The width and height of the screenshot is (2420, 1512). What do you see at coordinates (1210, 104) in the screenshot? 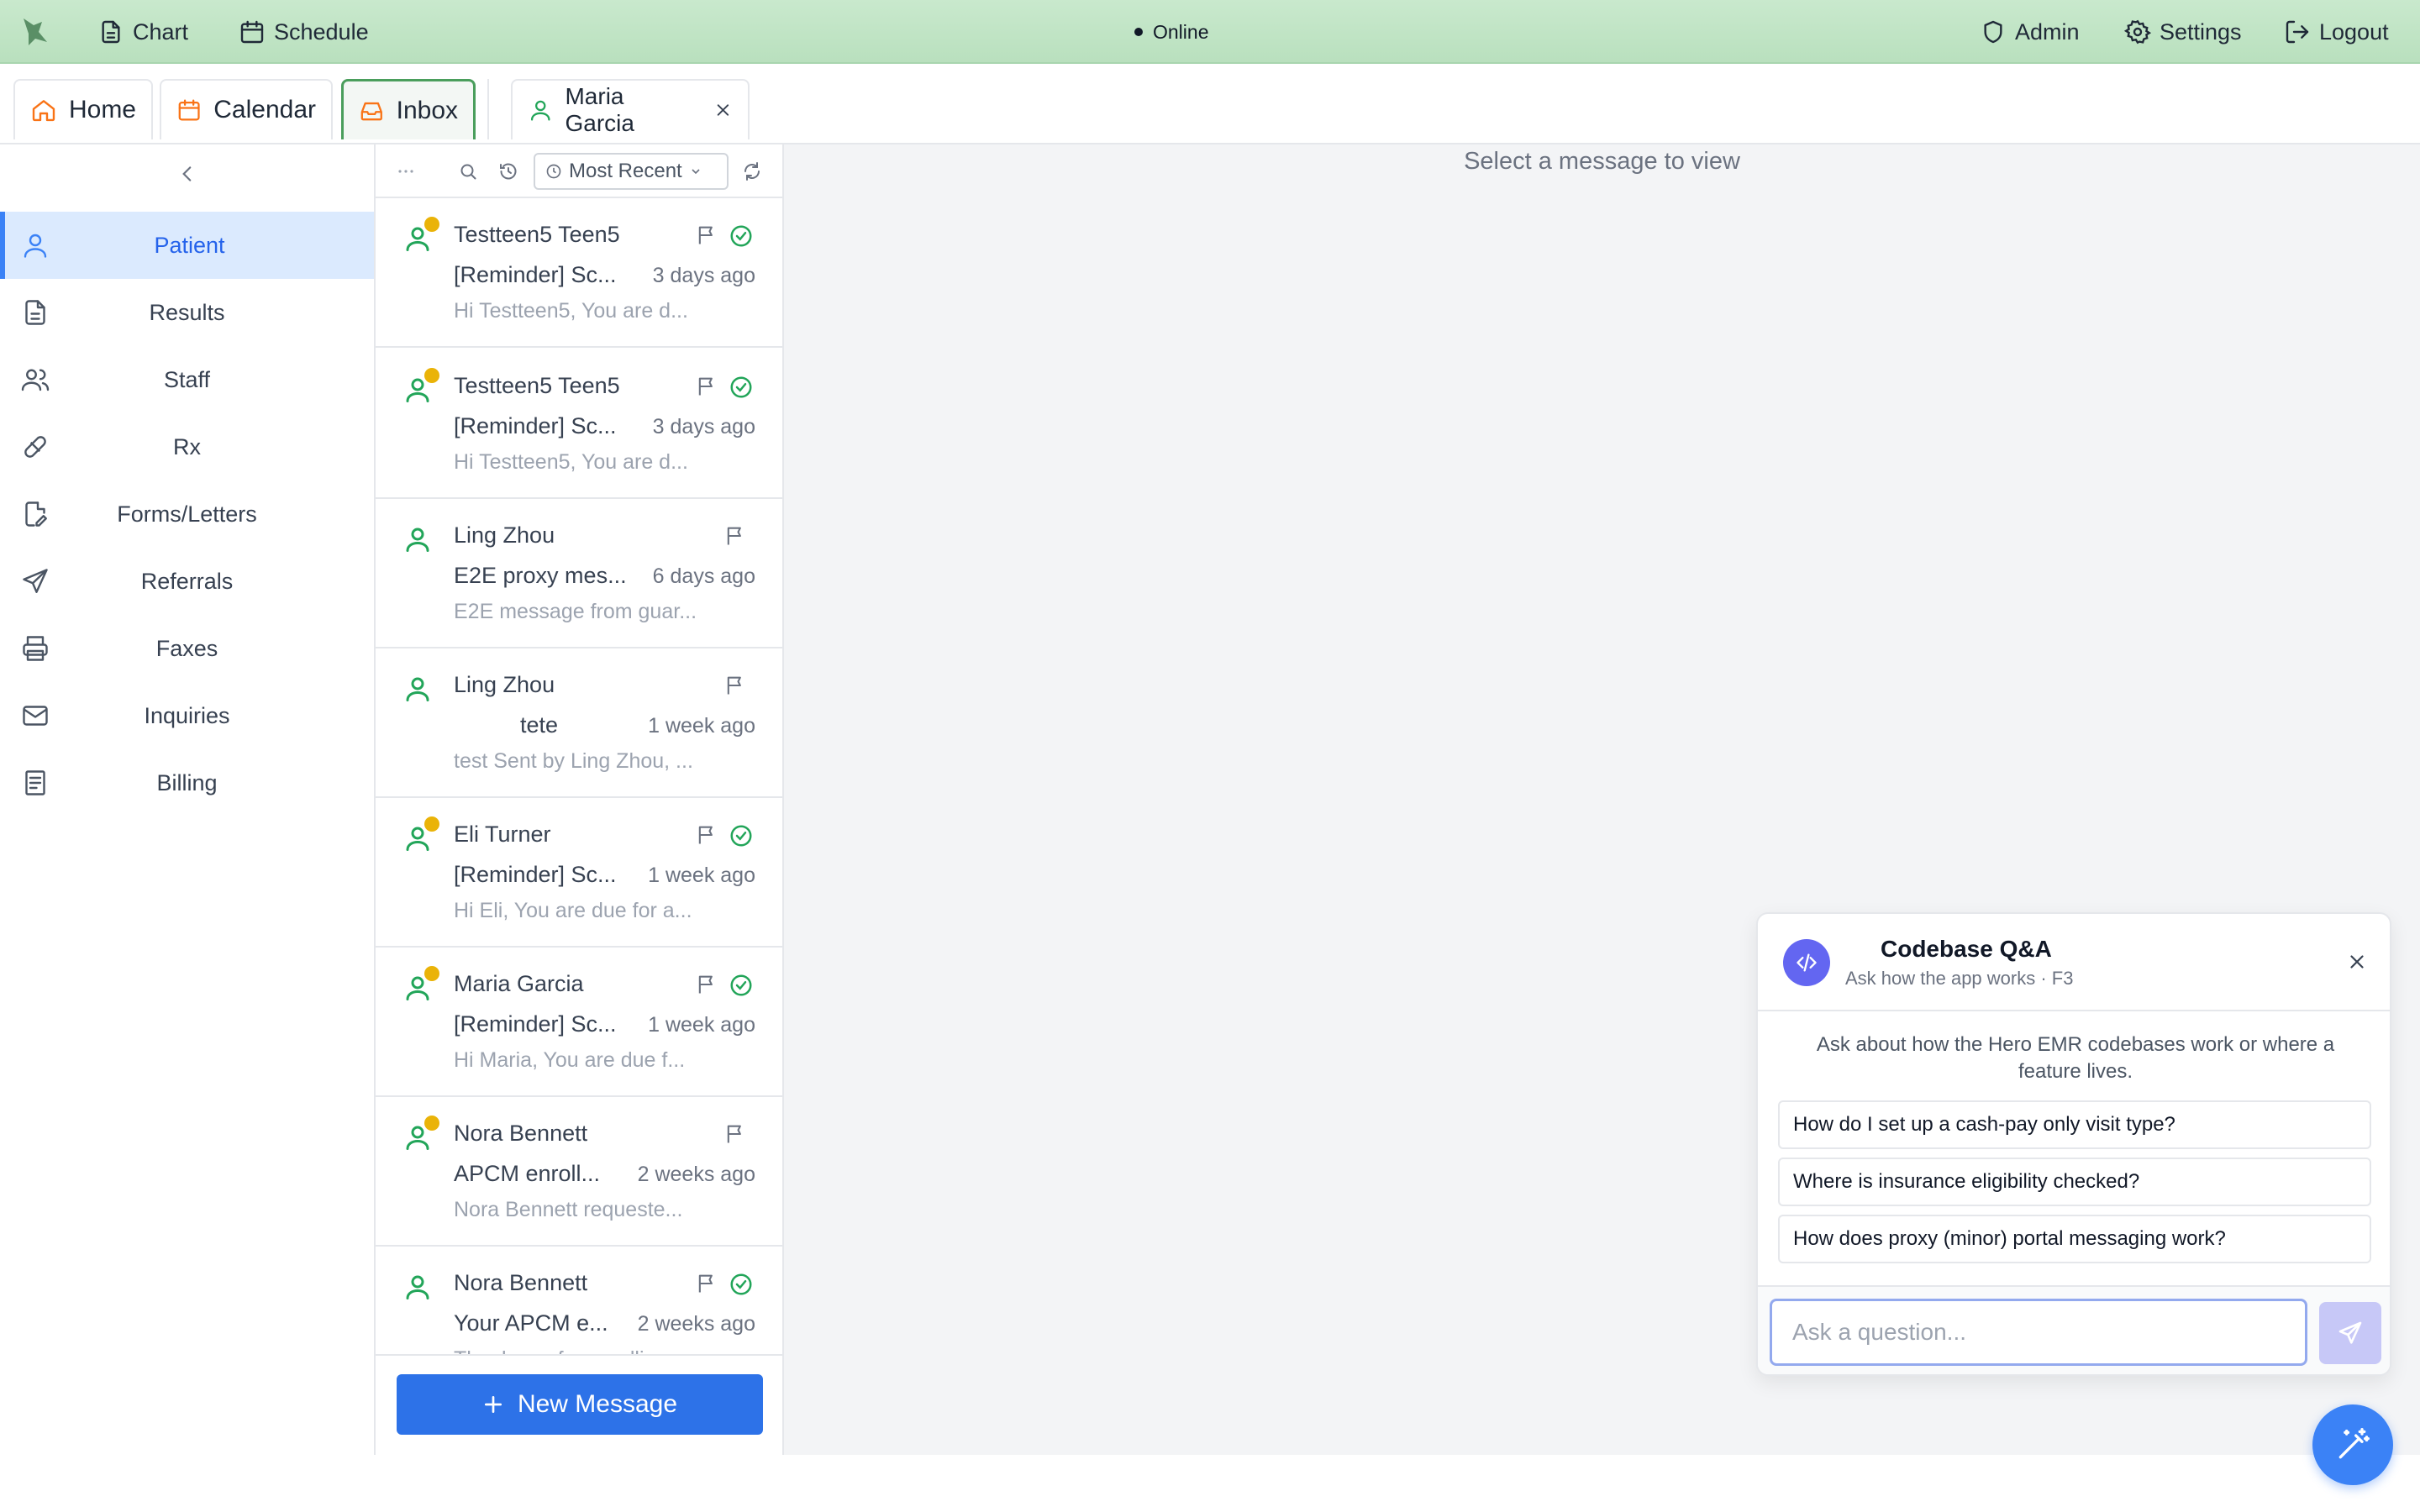
I see `tab-bar: Home Calendar Inbox Maria Garcia` at bounding box center [1210, 104].